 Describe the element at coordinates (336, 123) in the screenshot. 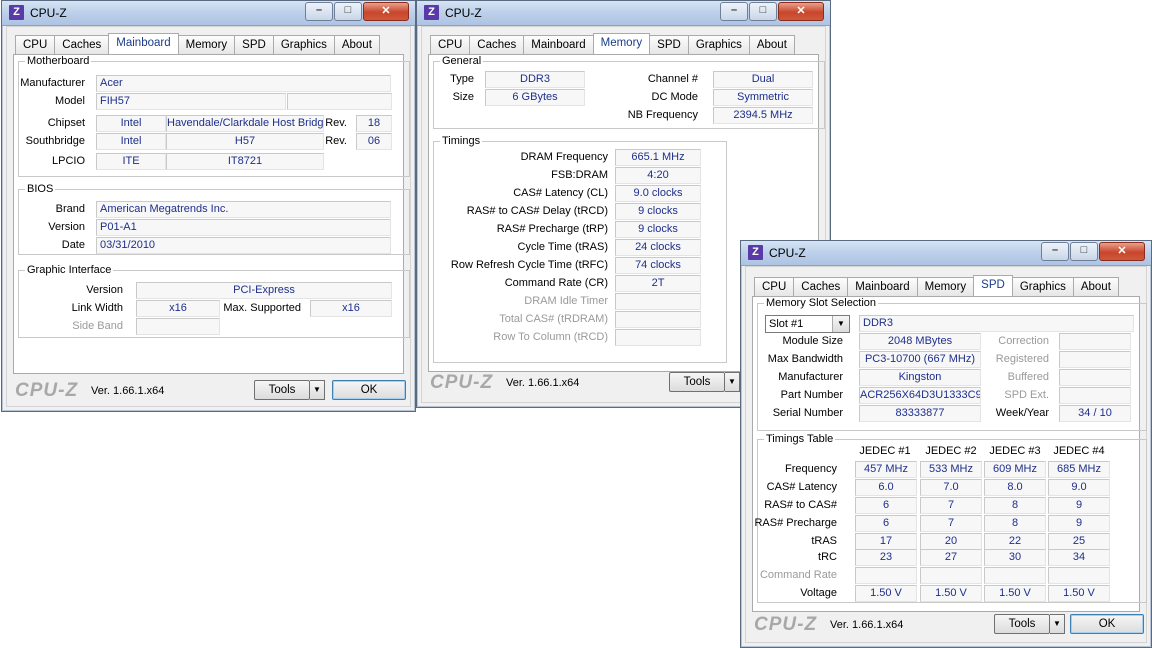

I see `chipset-rev-label: Rev.` at that location.